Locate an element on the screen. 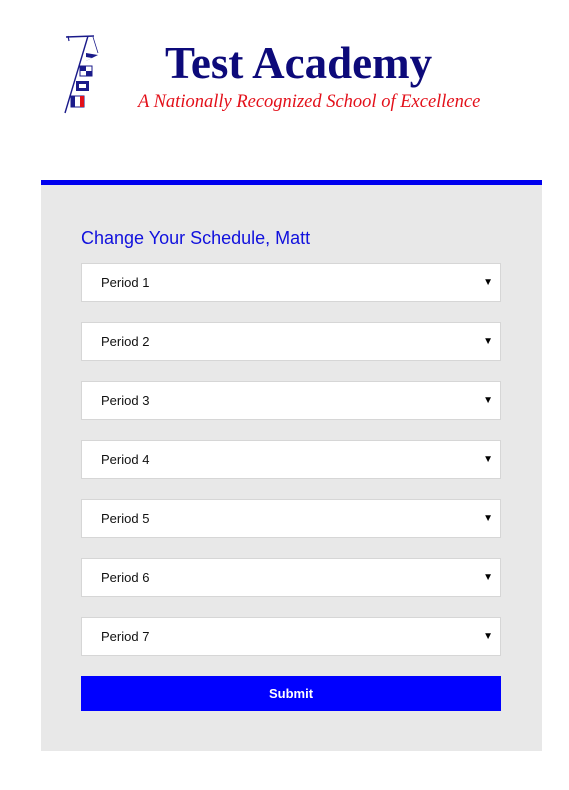  period-2-select: Period 2 ▼ is located at coordinates (291, 341).